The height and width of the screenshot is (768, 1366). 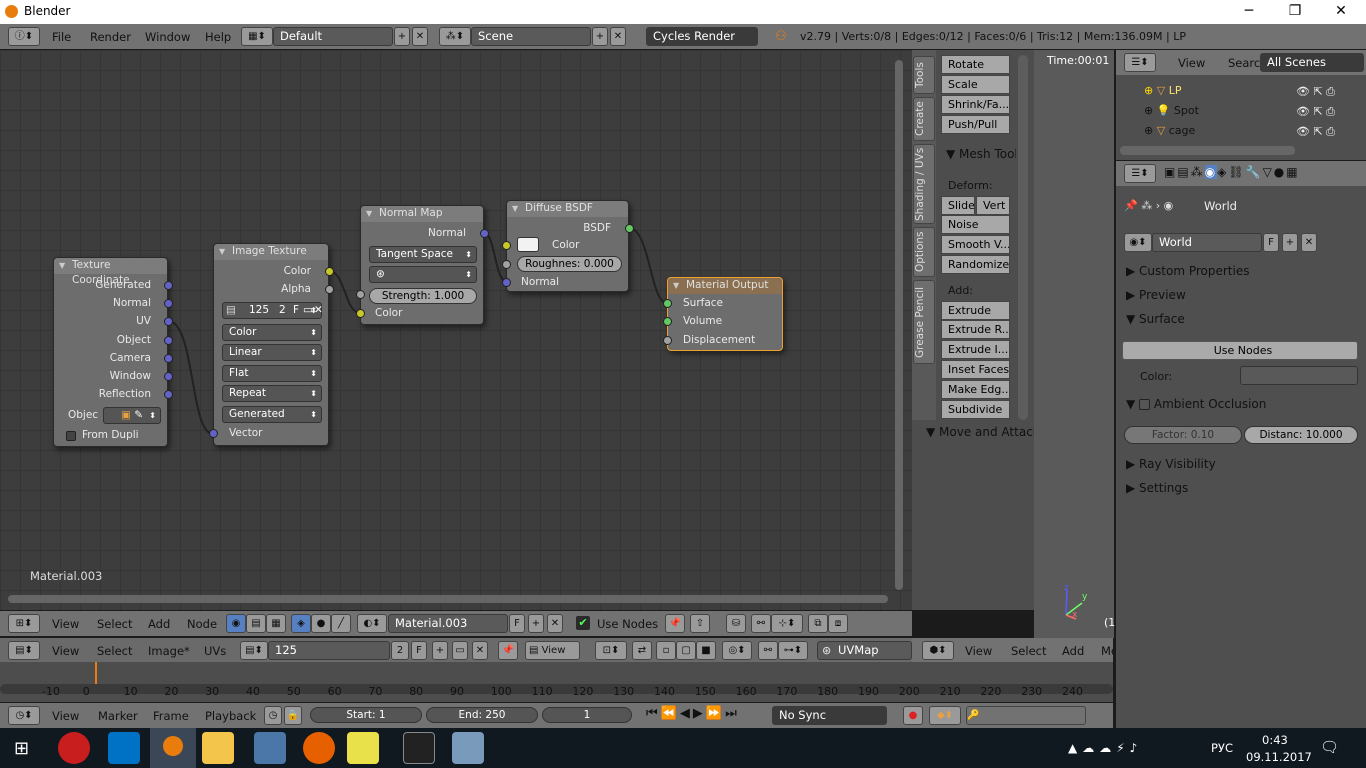 What do you see at coordinates (1183, 435) in the screenshot?
I see `factor-slider: Factor: 0.10` at bounding box center [1183, 435].